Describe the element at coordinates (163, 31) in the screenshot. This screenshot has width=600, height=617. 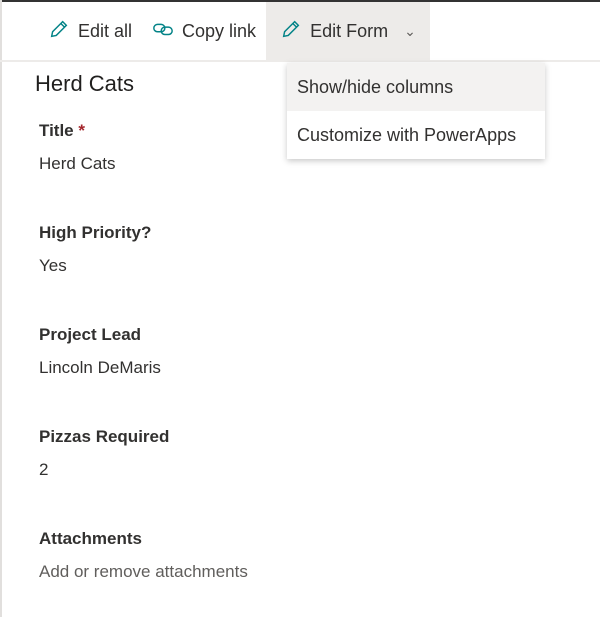
I see `link-icon` at that location.